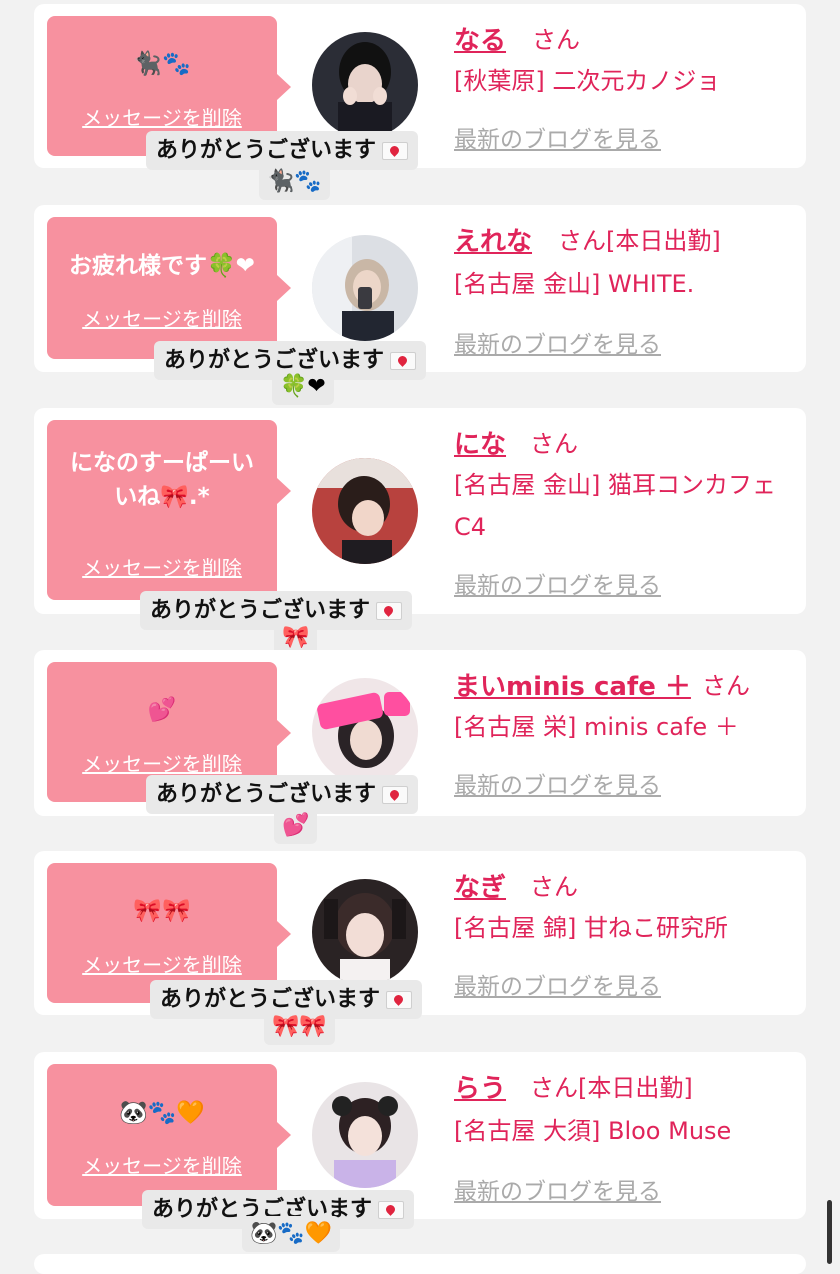 The height and width of the screenshot is (1274, 840). I want to click on scrollbar, so click(829, 1232).